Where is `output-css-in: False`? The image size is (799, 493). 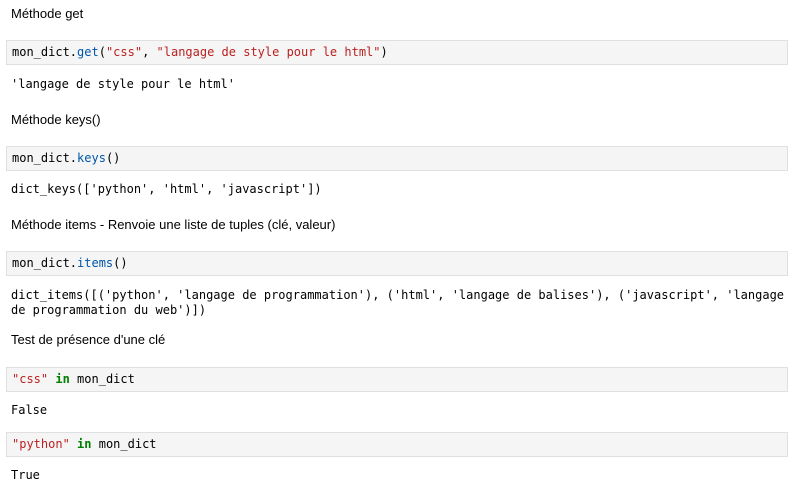
output-css-in: False is located at coordinates (29, 410).